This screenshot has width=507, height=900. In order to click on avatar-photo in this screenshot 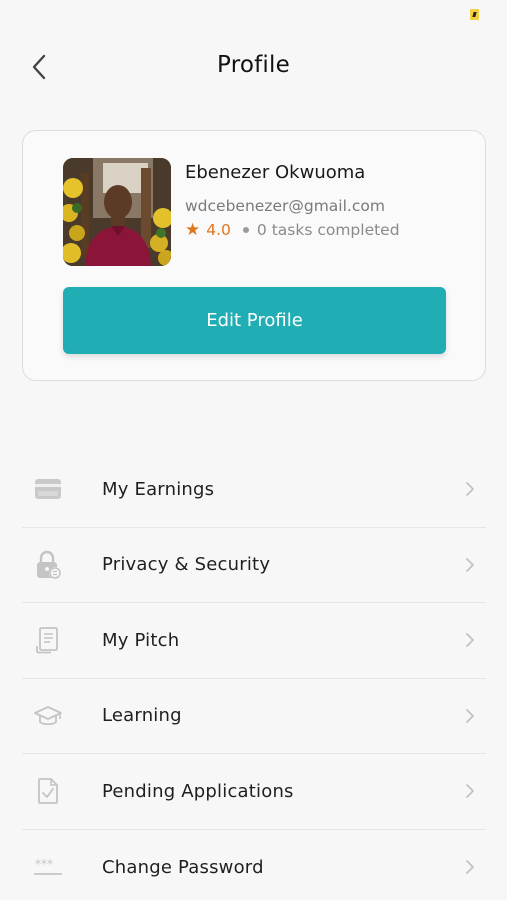, I will do `click(117, 212)`.